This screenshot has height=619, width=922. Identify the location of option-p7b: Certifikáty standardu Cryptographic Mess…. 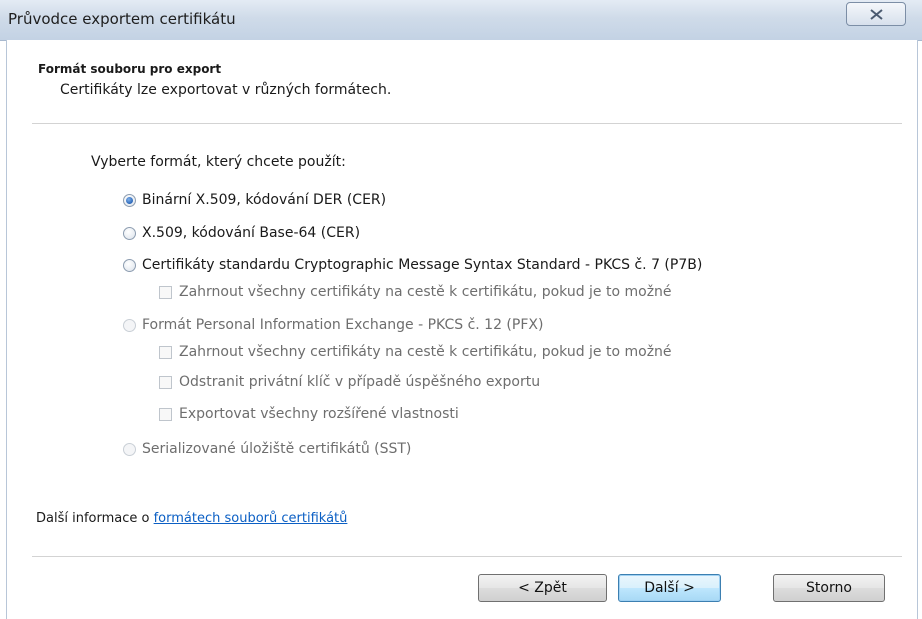
(412, 265).